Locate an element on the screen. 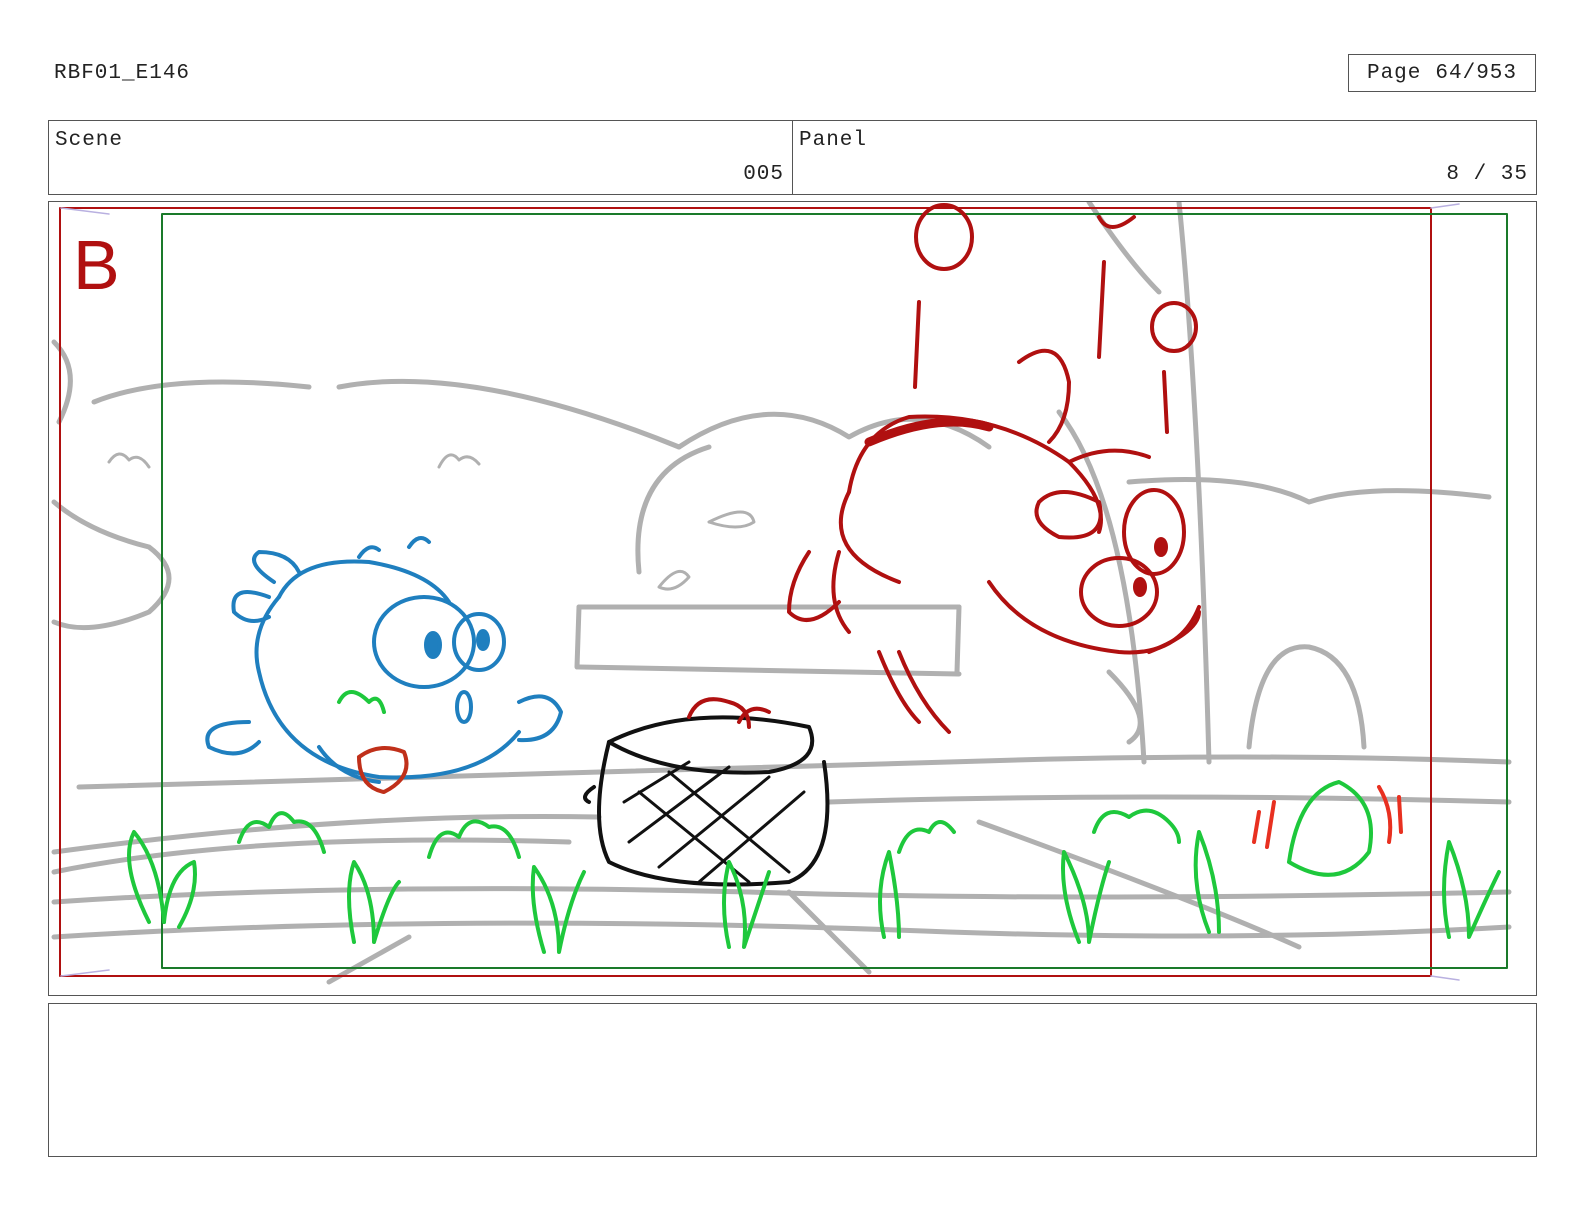 The width and height of the screenshot is (1584, 1224). scene-label: Scene is located at coordinates (89, 140).